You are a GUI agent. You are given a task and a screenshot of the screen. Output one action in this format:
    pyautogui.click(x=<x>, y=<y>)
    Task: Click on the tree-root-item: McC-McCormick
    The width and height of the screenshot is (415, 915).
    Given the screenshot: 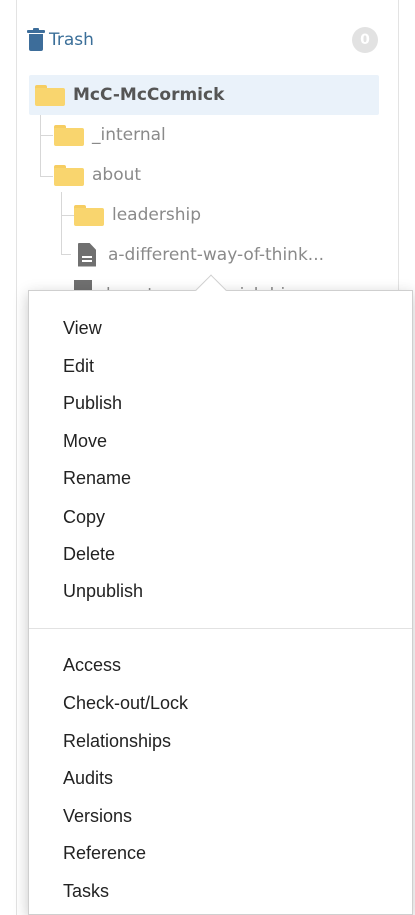 What is the action you would take?
    pyautogui.click(x=204, y=95)
    